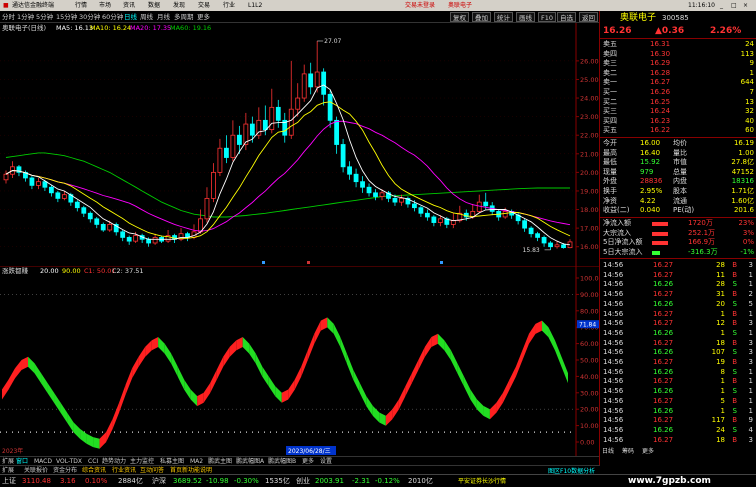 The image size is (756, 487). I want to click on adjust-button: 复权, so click(459, 17).